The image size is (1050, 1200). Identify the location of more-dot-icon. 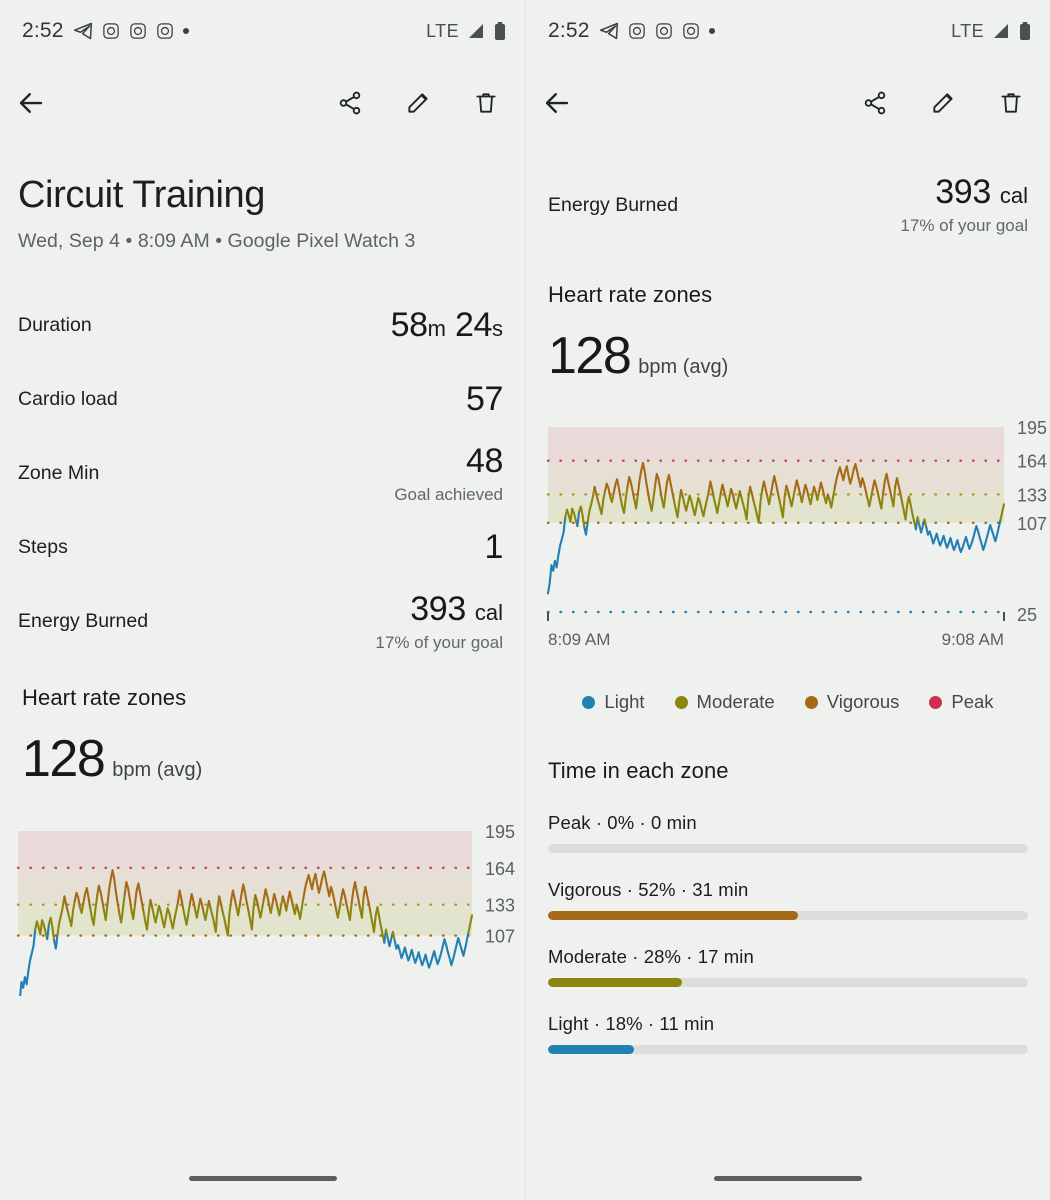
(711, 31).